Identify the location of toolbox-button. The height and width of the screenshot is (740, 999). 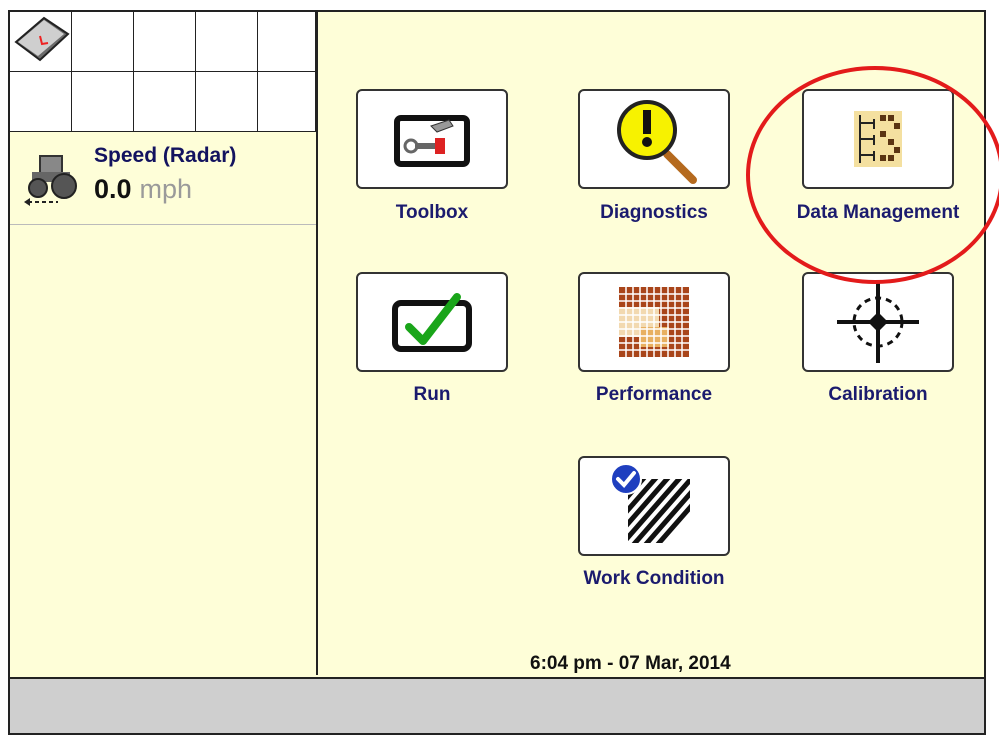
(432, 139).